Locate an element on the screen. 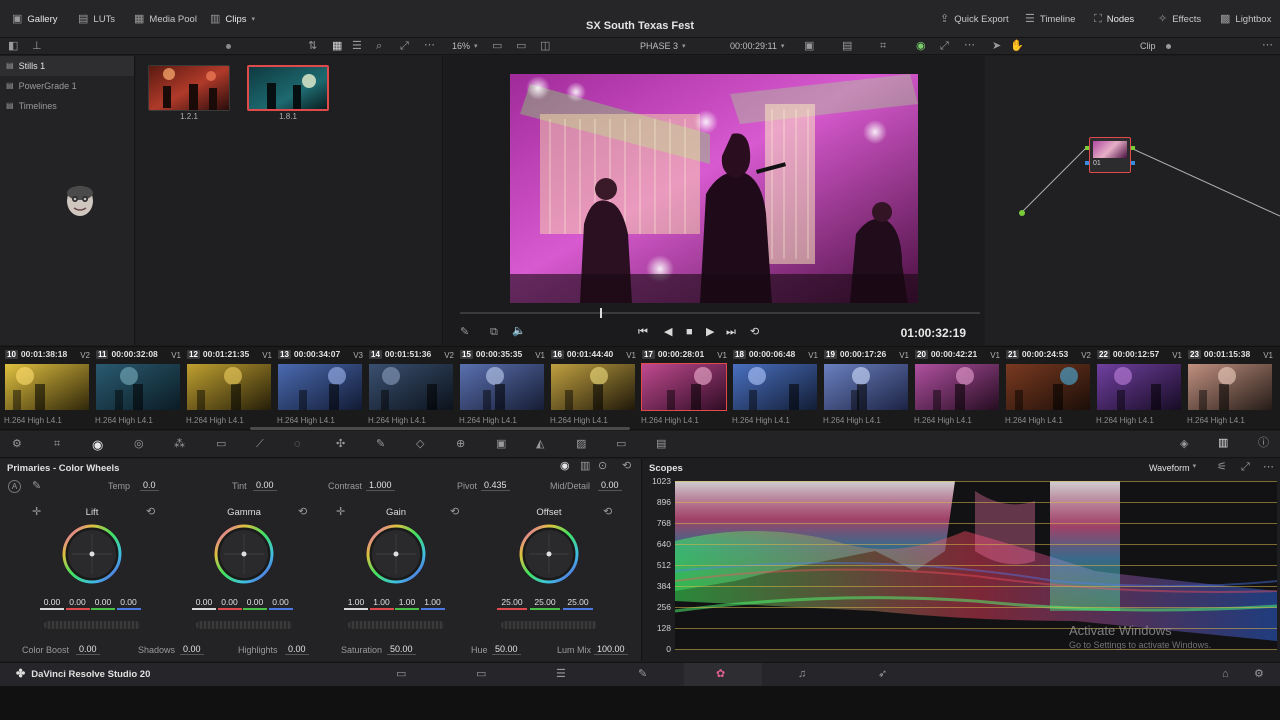  gallery-button: ▣ Gallery is located at coordinates (35, 20).